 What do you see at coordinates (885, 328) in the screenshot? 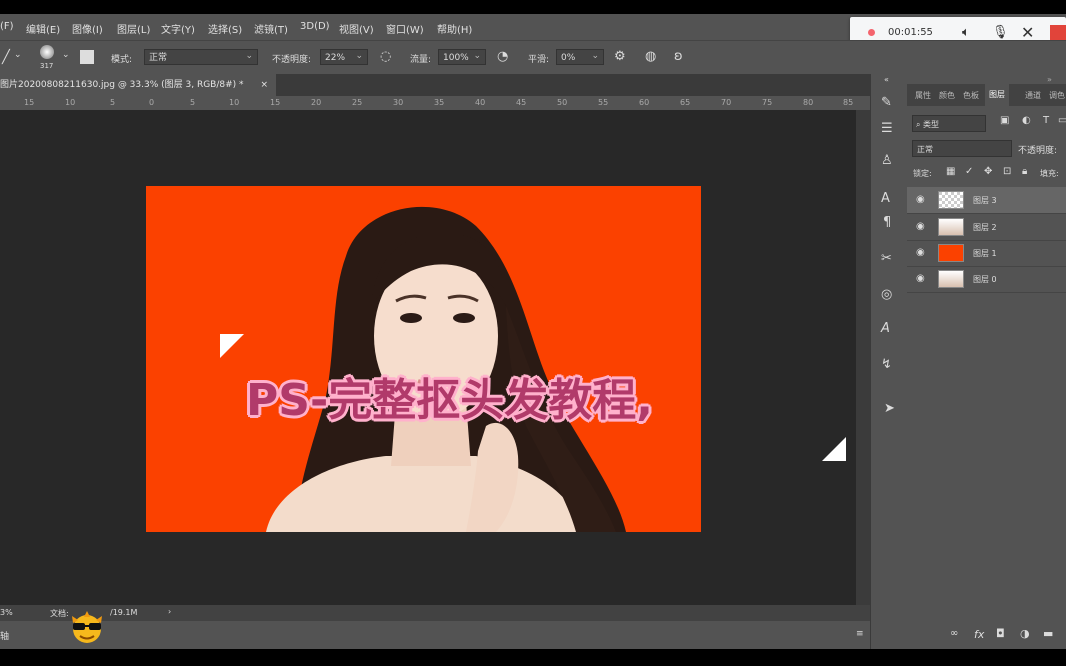
I see `glyphs-icon: A` at bounding box center [885, 328].